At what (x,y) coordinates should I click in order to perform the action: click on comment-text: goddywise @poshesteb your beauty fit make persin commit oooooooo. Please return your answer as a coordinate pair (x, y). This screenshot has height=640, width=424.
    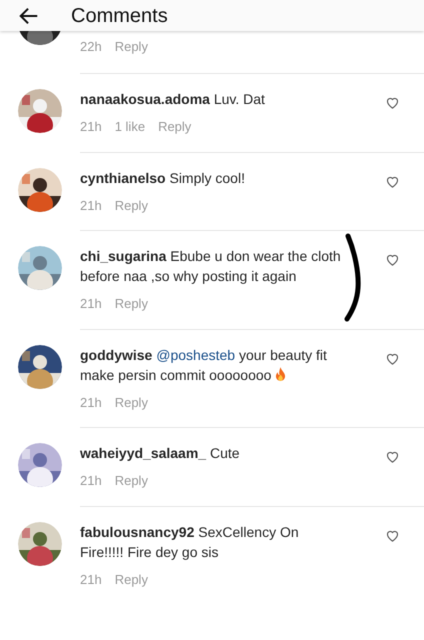
    Looking at the image, I should click on (204, 365).